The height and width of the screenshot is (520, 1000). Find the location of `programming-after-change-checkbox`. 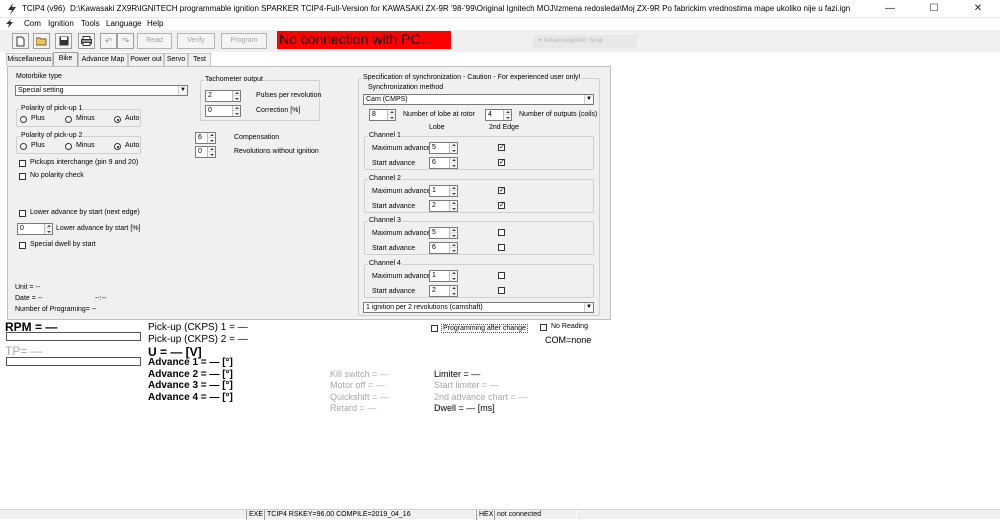

programming-after-change-checkbox is located at coordinates (434, 328).